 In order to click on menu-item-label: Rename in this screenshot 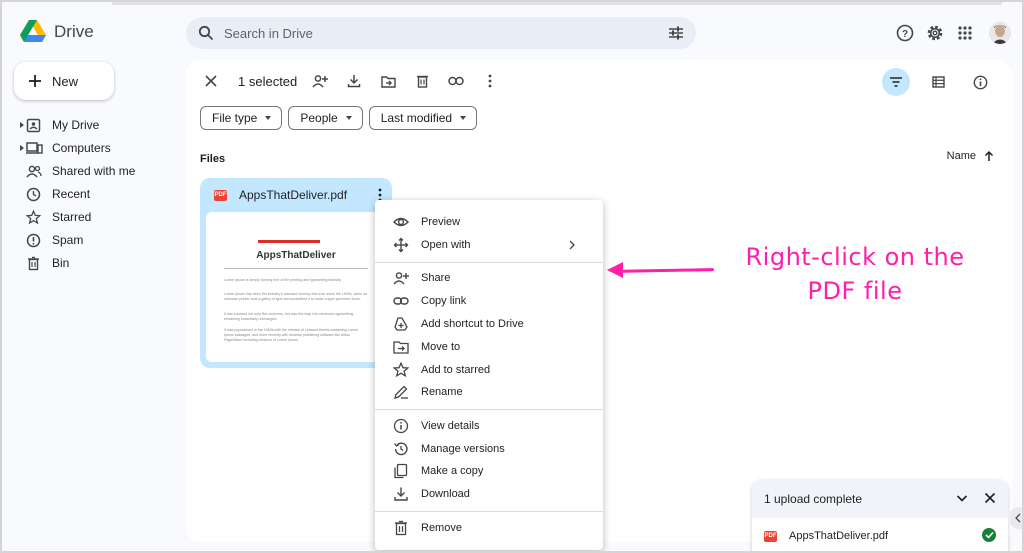, I will do `click(442, 392)`.